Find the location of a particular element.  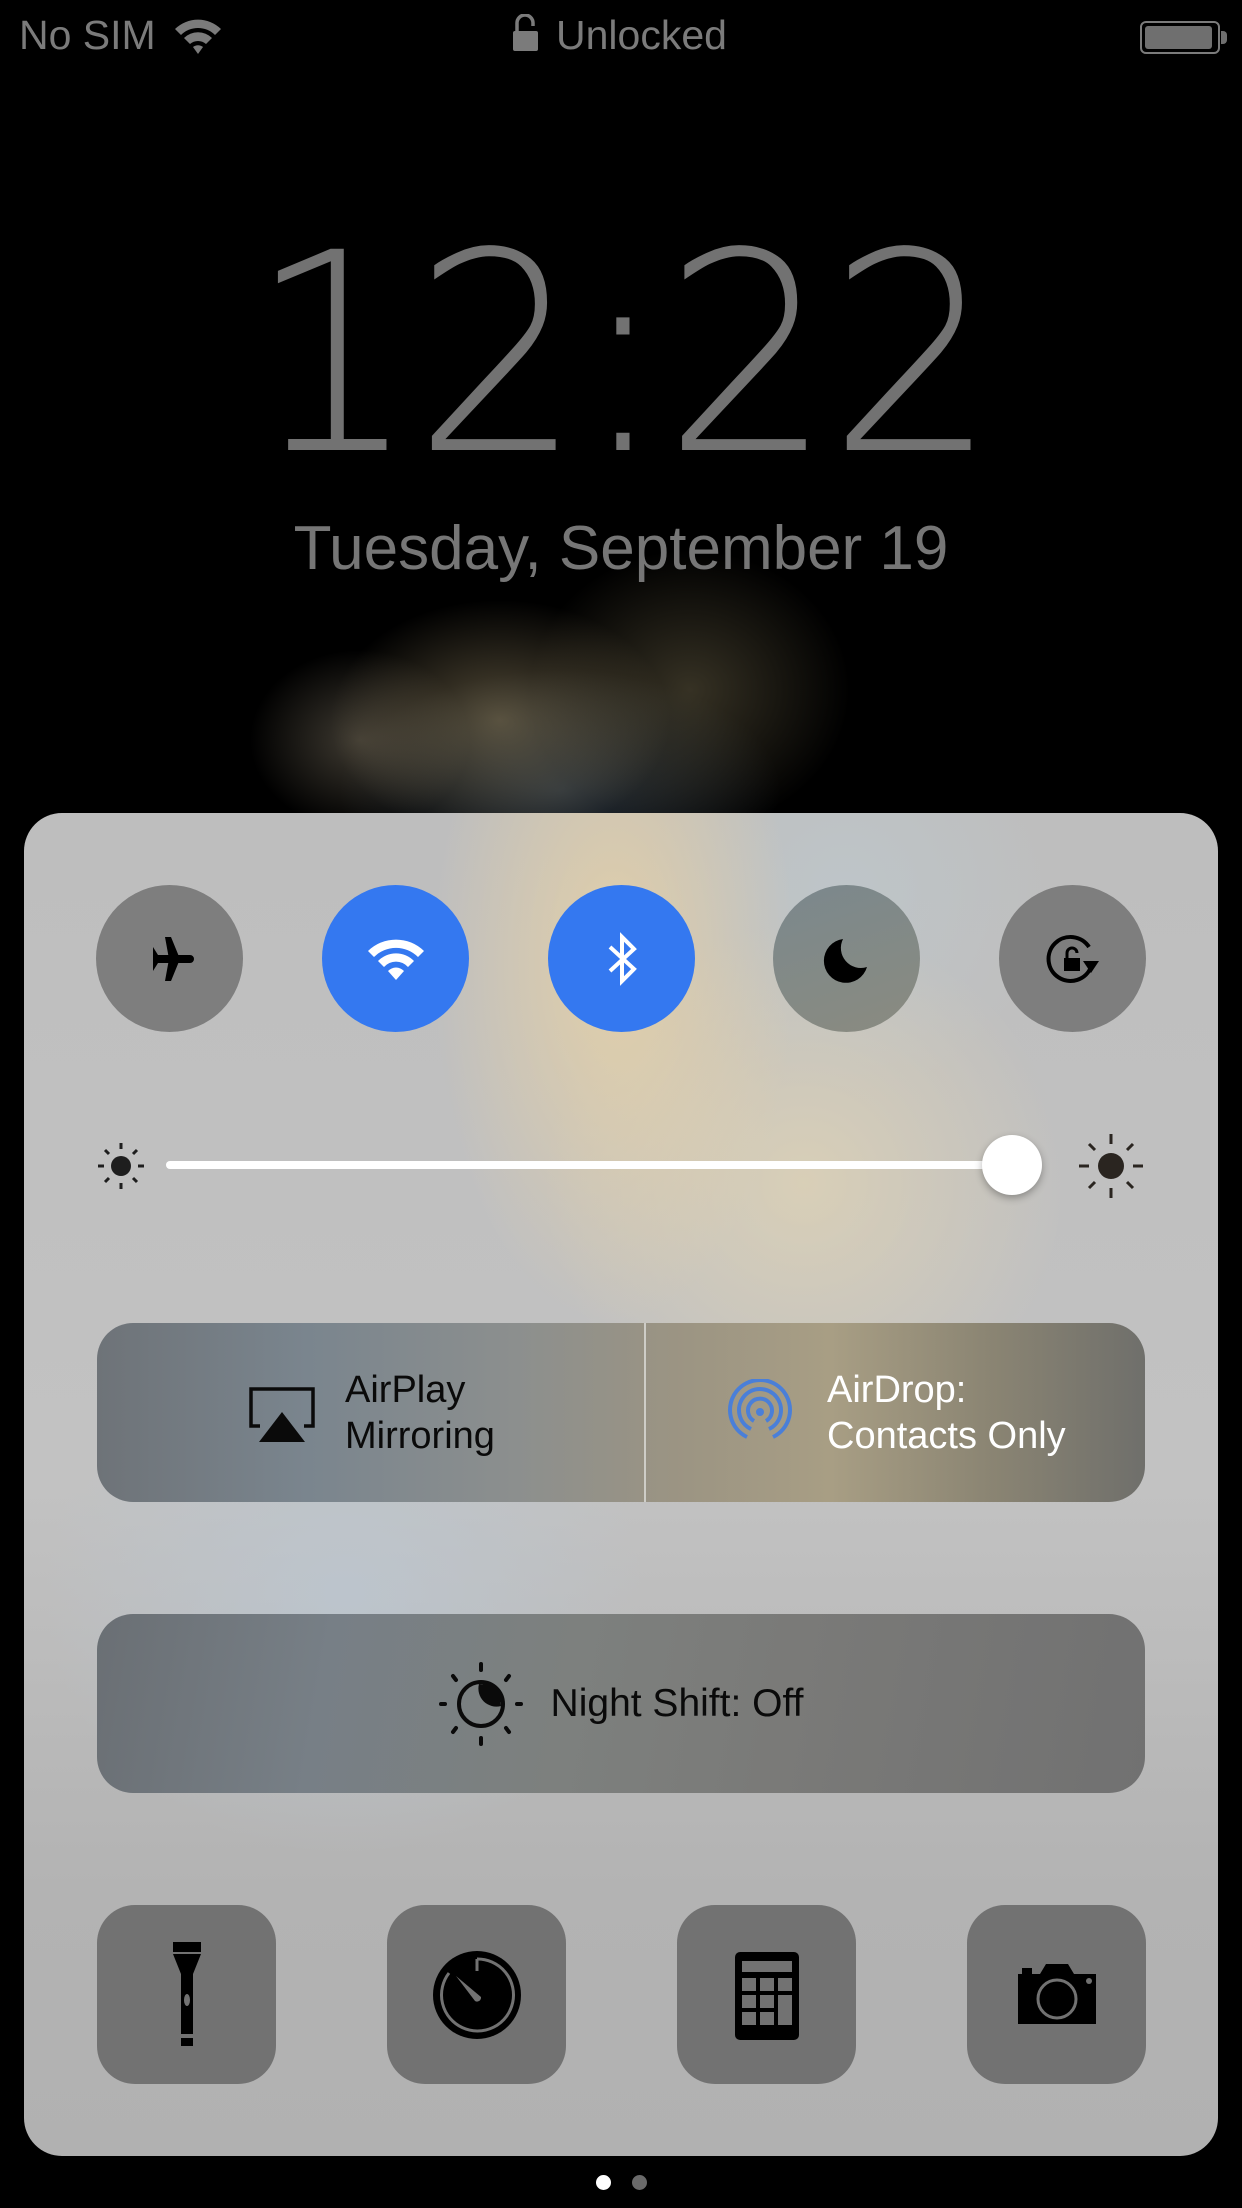

airplane-icon is located at coordinates (173, 958).